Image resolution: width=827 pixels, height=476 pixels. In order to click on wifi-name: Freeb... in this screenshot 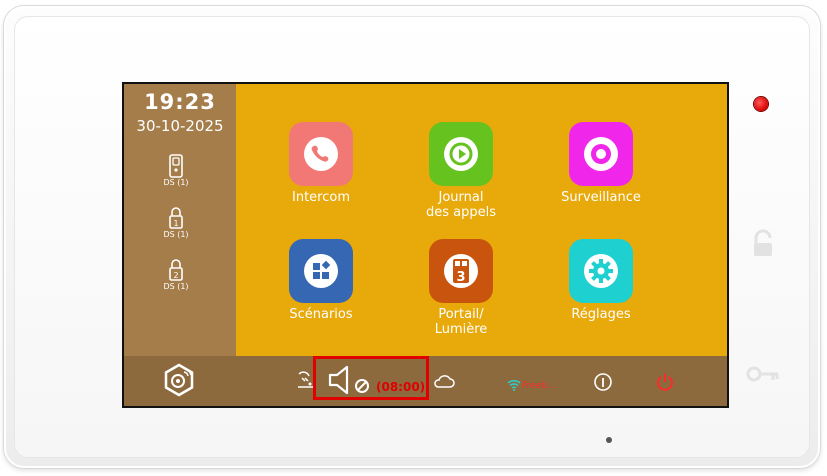, I will do `click(539, 386)`.